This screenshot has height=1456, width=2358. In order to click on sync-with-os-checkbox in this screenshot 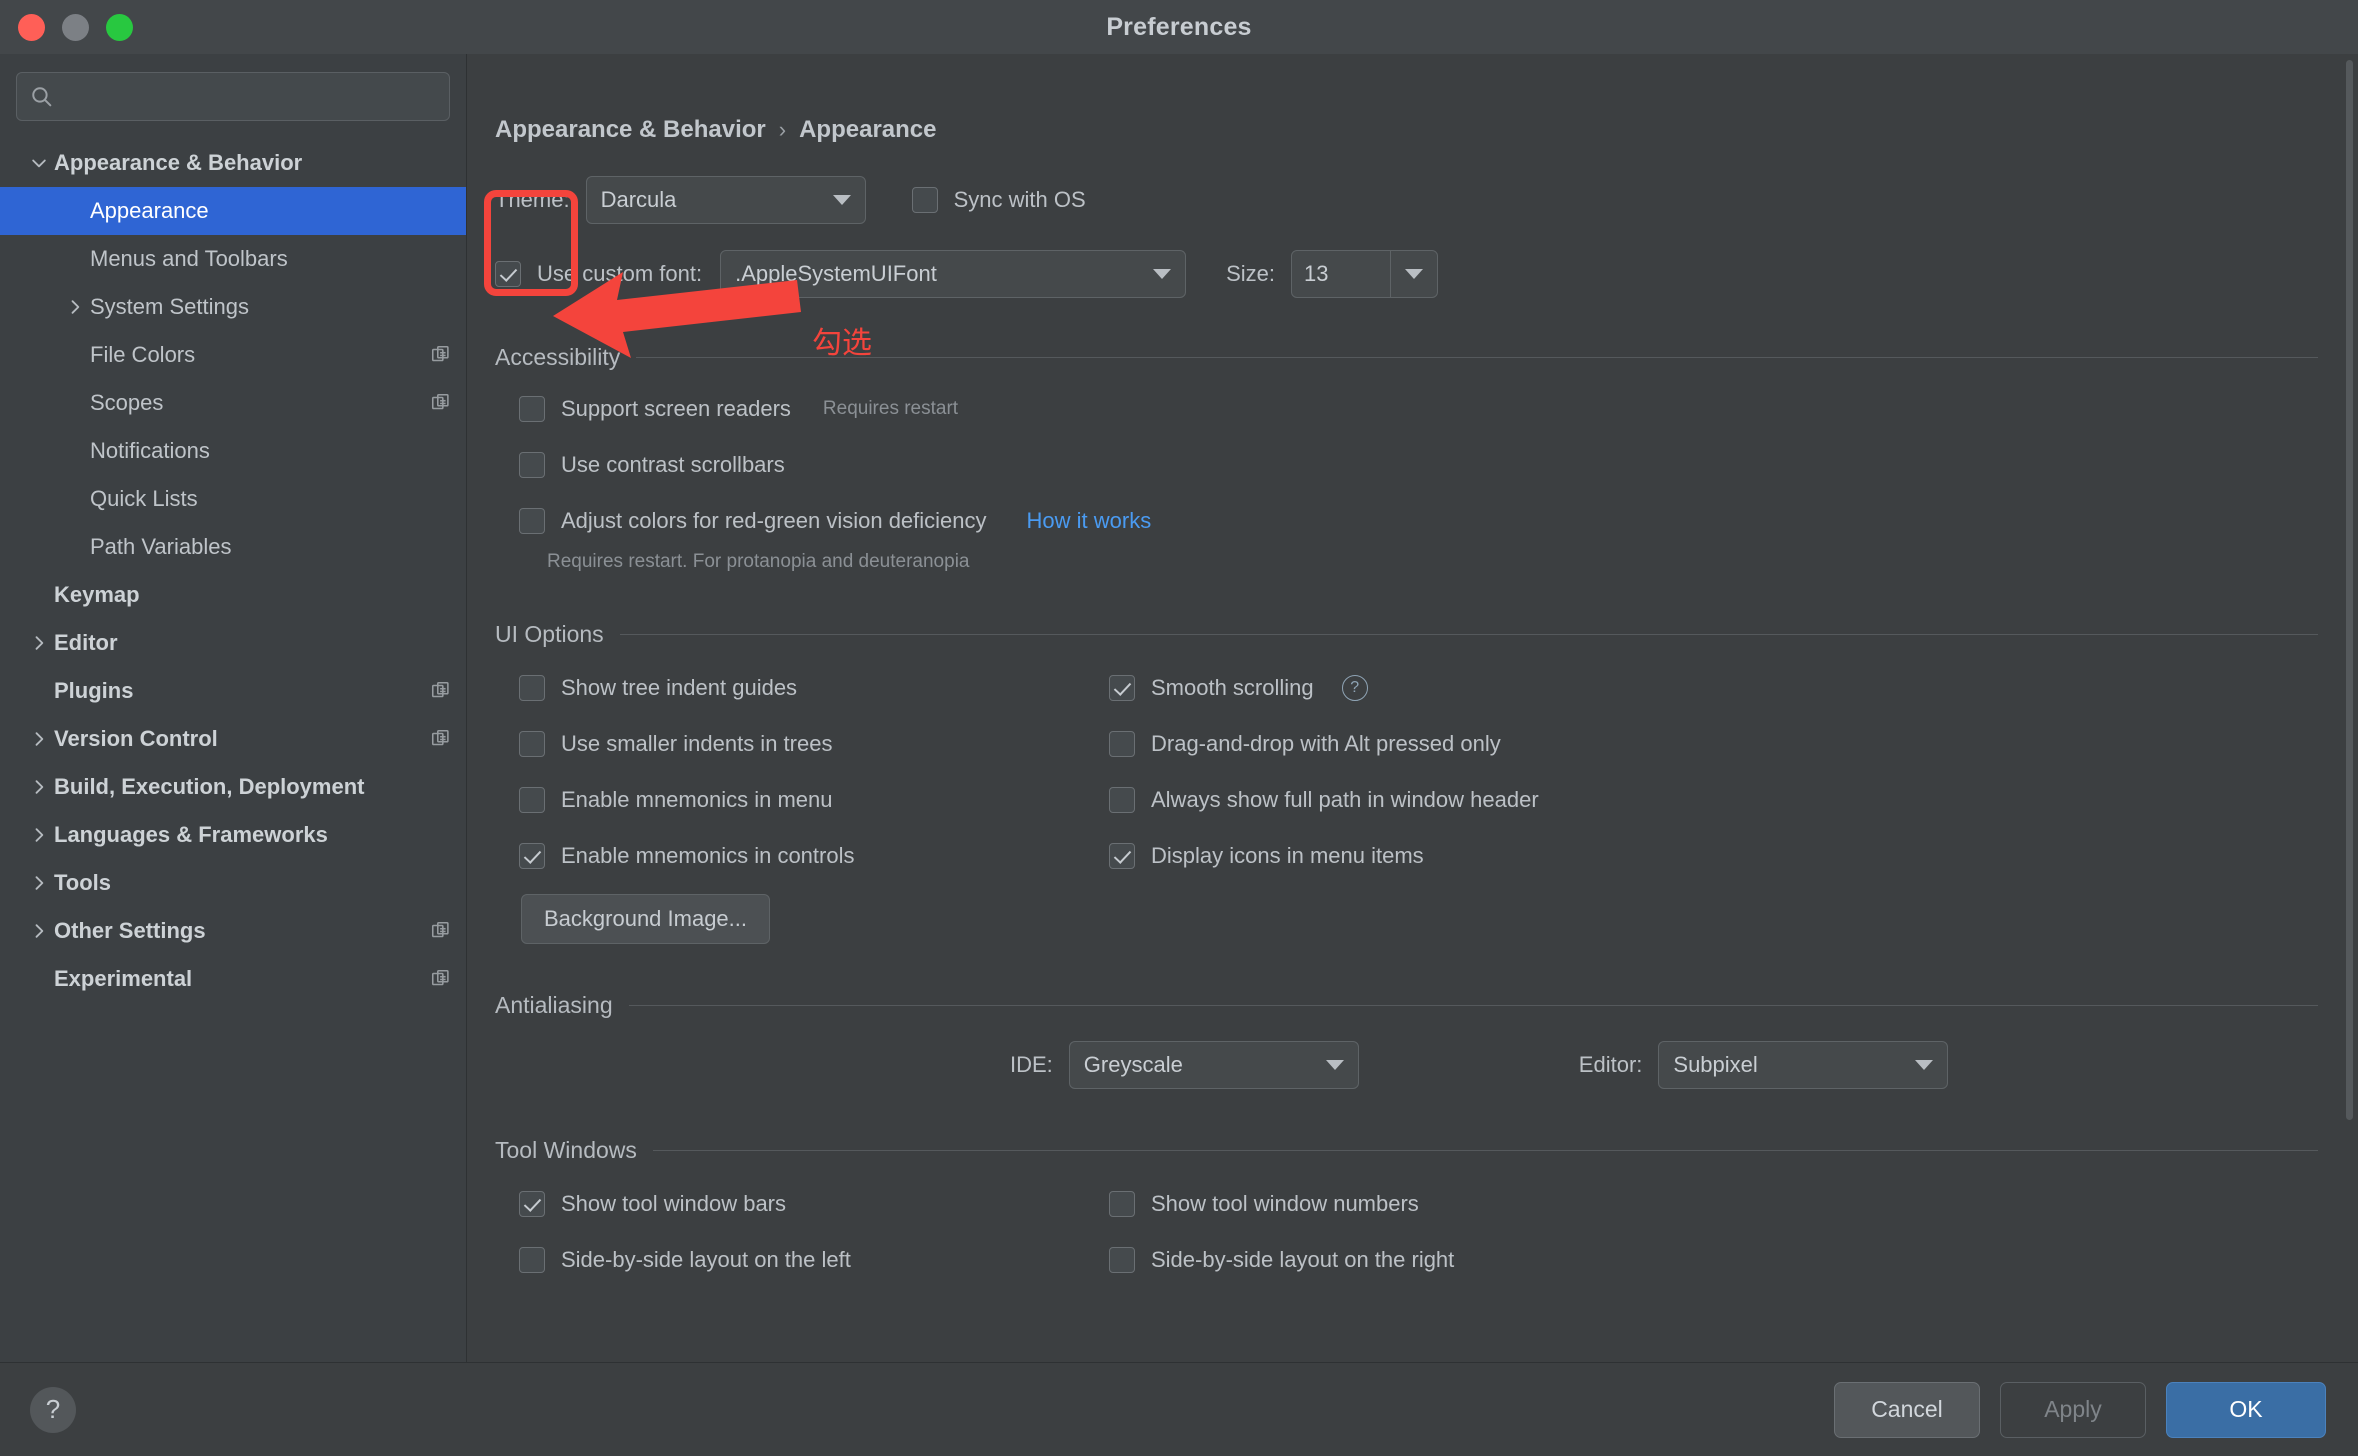, I will do `click(924, 200)`.